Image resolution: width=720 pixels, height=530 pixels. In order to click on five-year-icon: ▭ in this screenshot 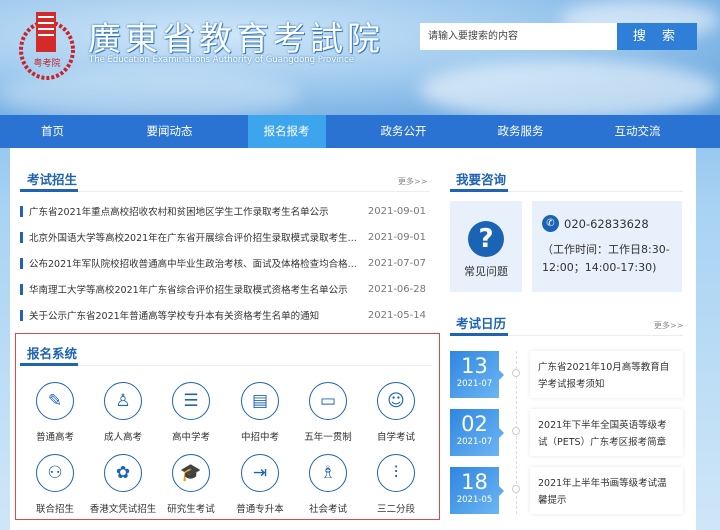, I will do `click(328, 401)`.